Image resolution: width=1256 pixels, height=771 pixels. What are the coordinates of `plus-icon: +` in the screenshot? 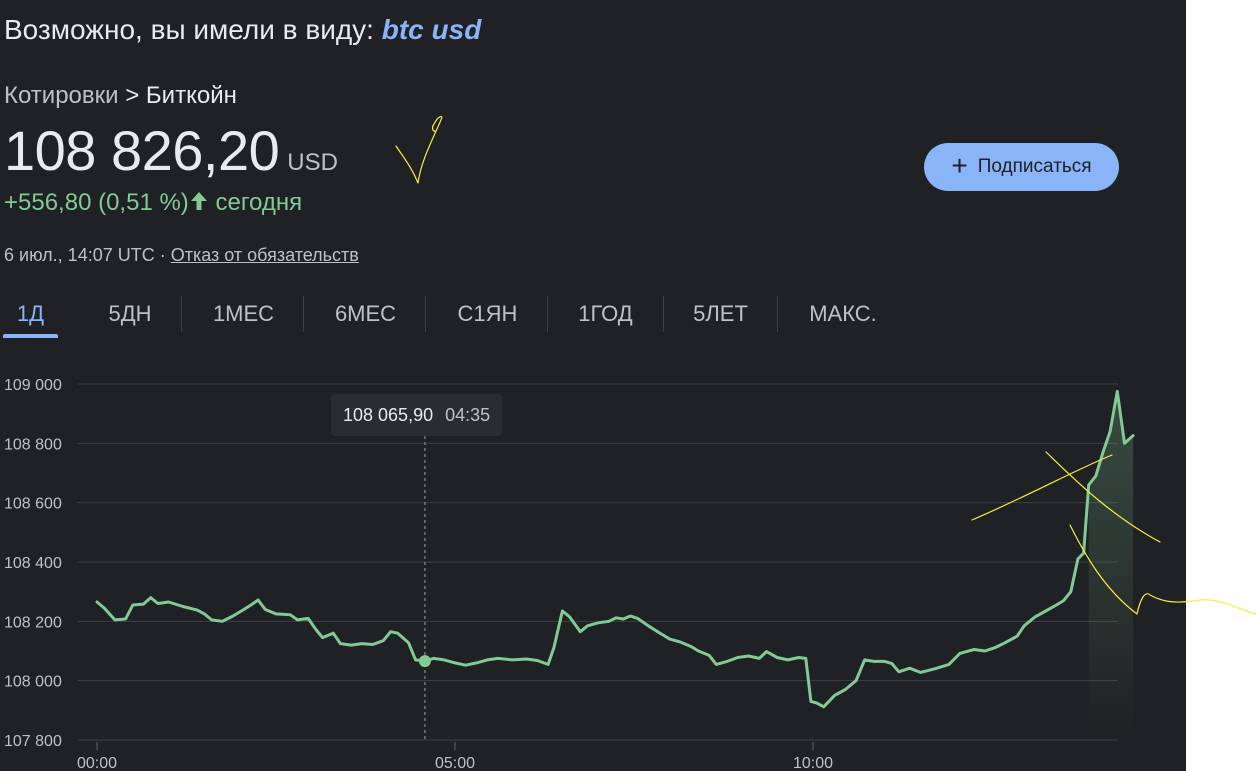 It's located at (959, 165).